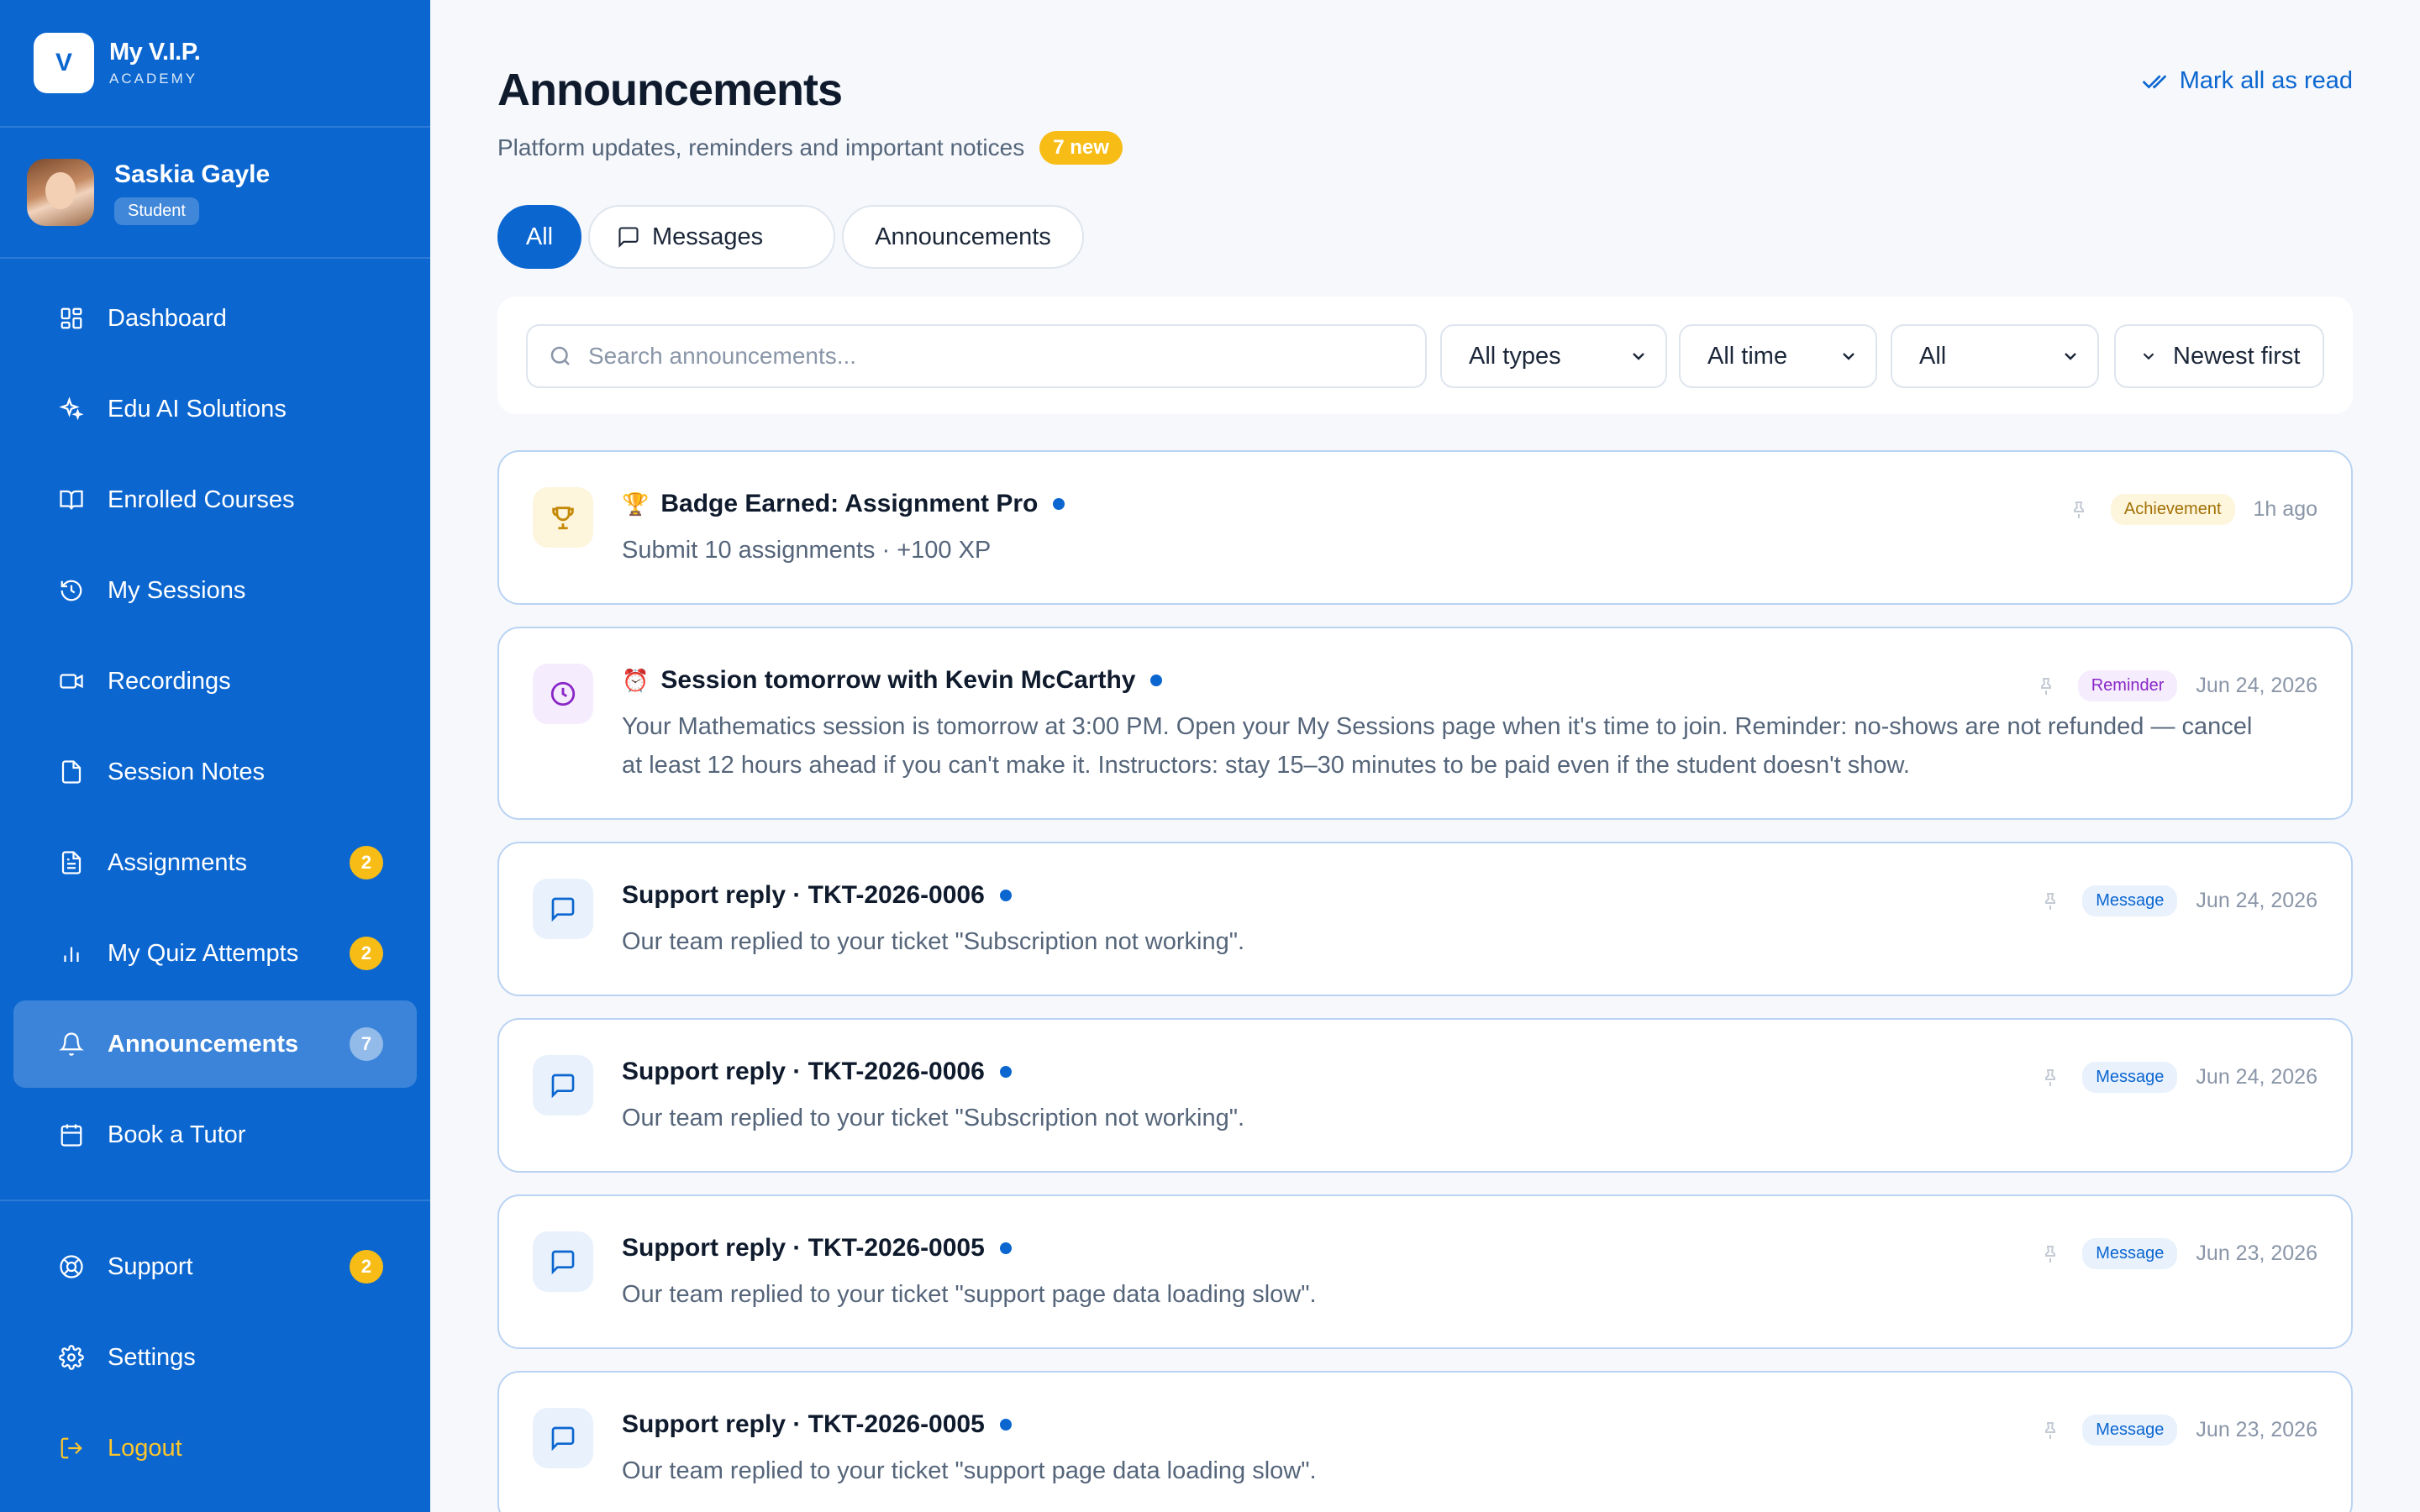  What do you see at coordinates (71, 1134) in the screenshot?
I see `calendar-icon` at bounding box center [71, 1134].